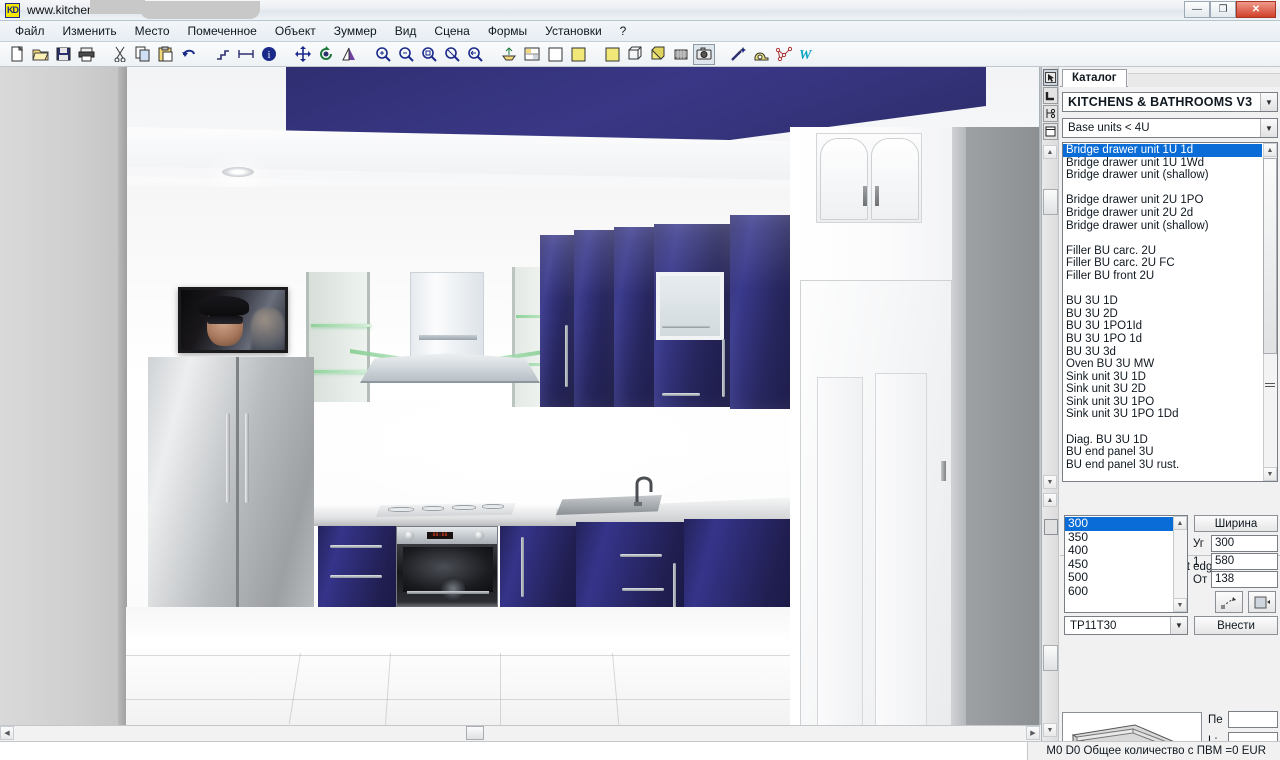 The height and width of the screenshot is (760, 1280). What do you see at coordinates (1033, 733) in the screenshot?
I see `scroll-right-arrow: ▶` at bounding box center [1033, 733].